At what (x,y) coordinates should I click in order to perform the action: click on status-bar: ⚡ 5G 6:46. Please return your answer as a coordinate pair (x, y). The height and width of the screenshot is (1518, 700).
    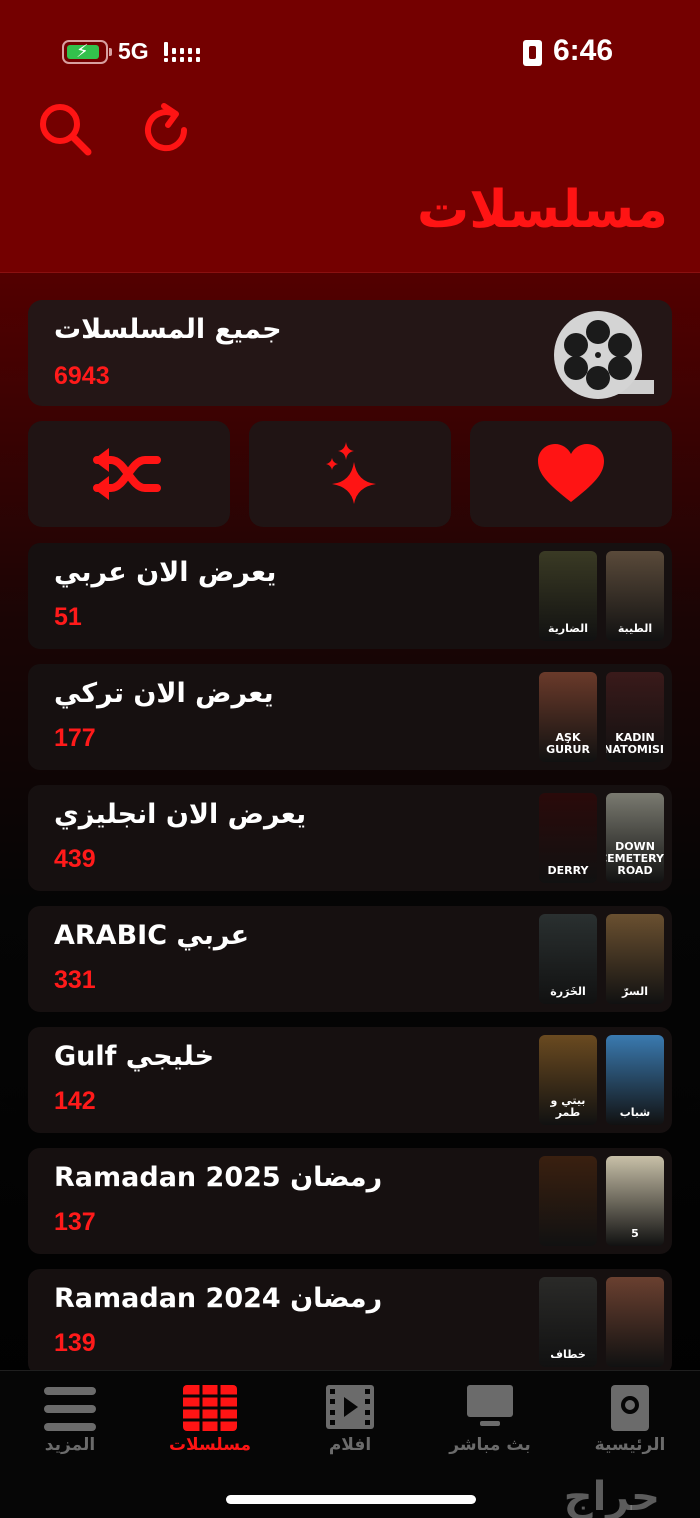
    Looking at the image, I should click on (350, 52).